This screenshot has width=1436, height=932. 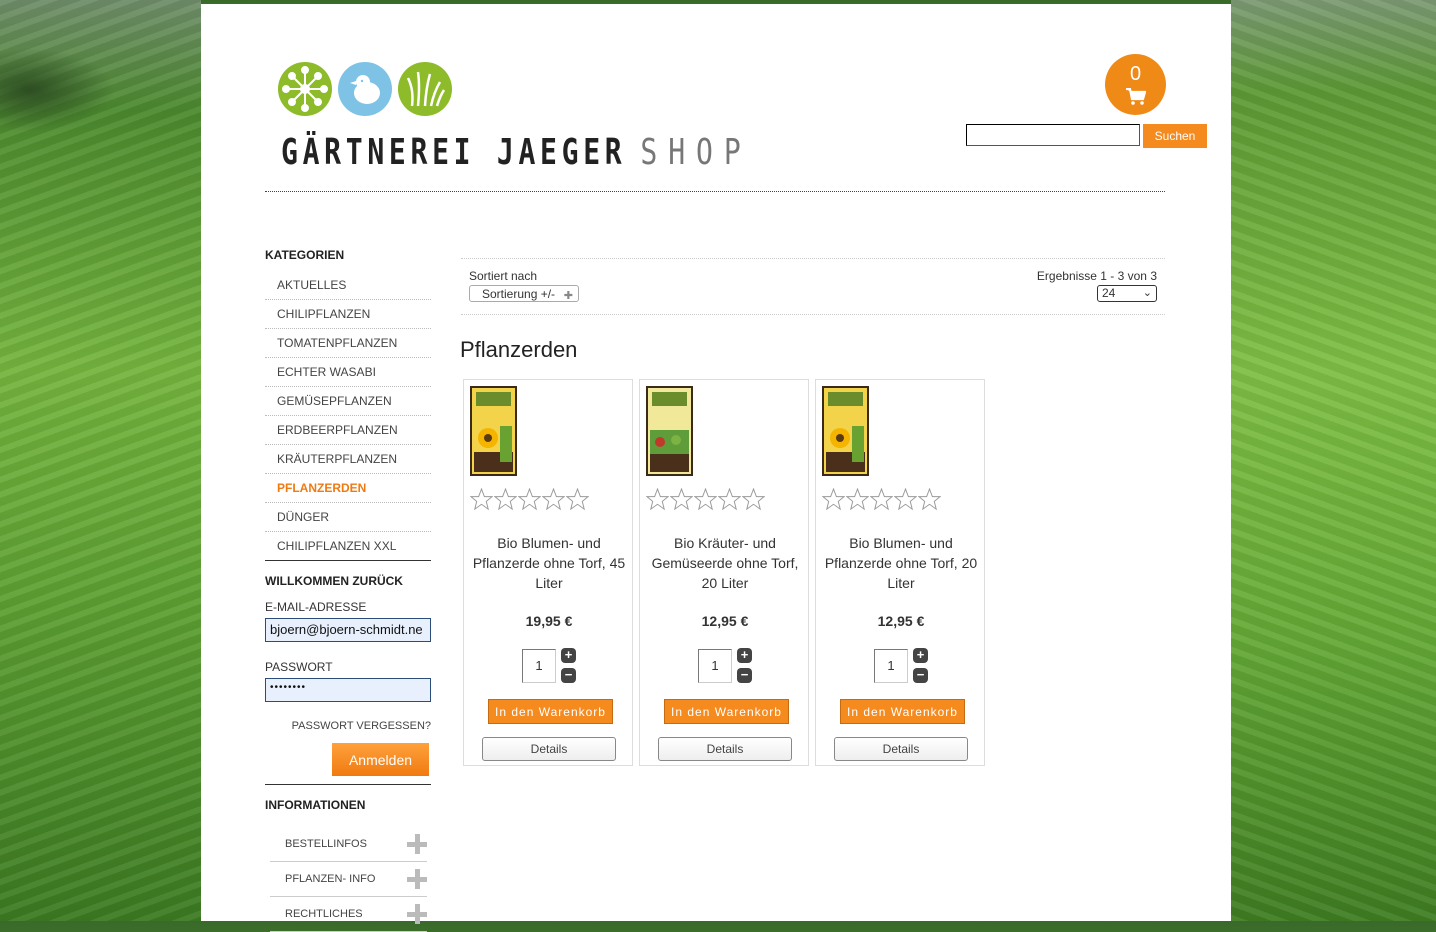 I want to click on category-item: CHILIPFLANZEN, so click(x=348, y=314).